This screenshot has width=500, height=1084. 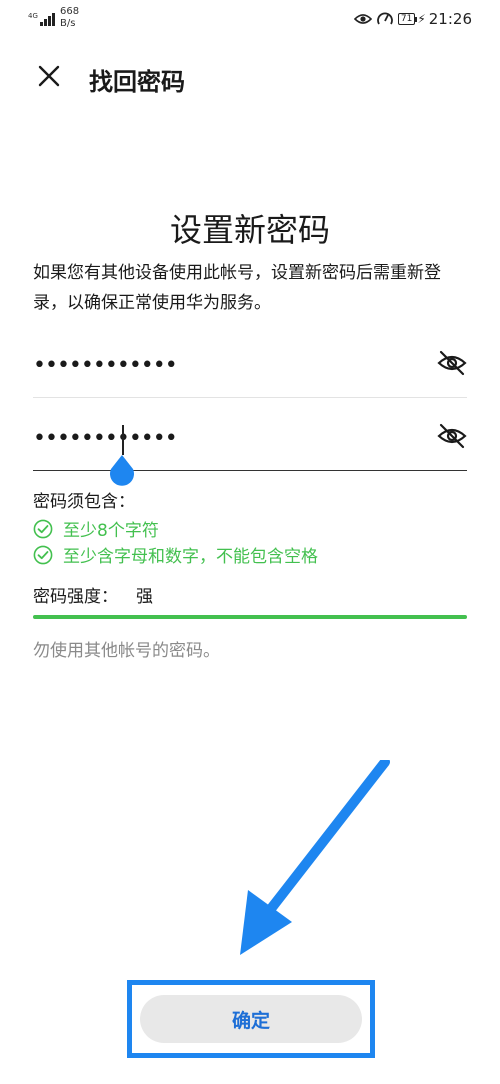 What do you see at coordinates (111, 531) in the screenshot?
I see `requirement-text: 至少8个字符` at bounding box center [111, 531].